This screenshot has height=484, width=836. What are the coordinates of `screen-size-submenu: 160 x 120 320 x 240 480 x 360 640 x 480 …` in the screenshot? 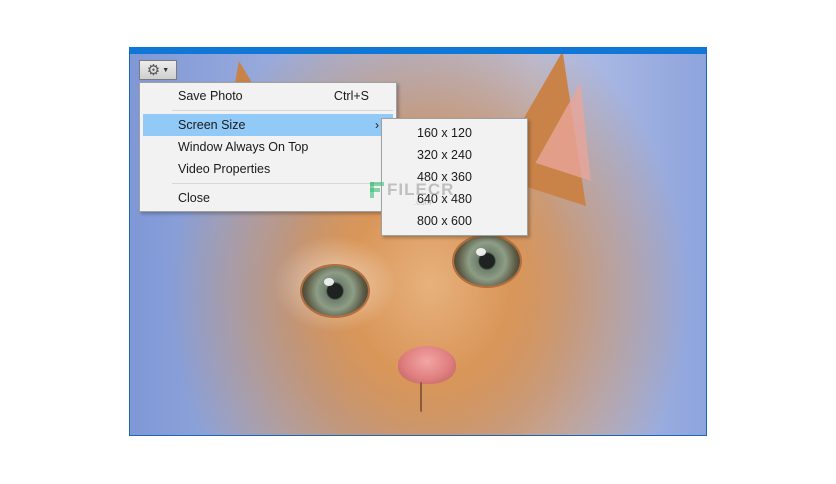 It's located at (454, 177).